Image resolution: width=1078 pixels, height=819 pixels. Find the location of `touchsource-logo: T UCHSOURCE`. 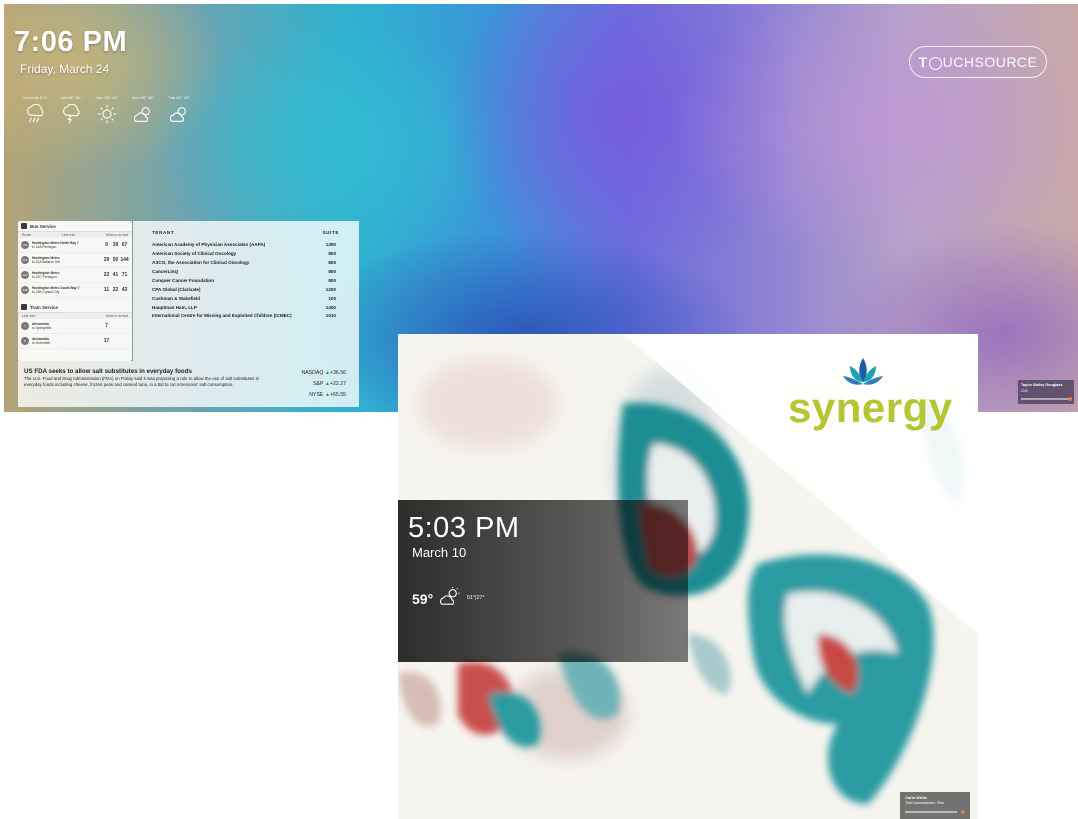

touchsource-logo: T UCHSOURCE is located at coordinates (978, 62).